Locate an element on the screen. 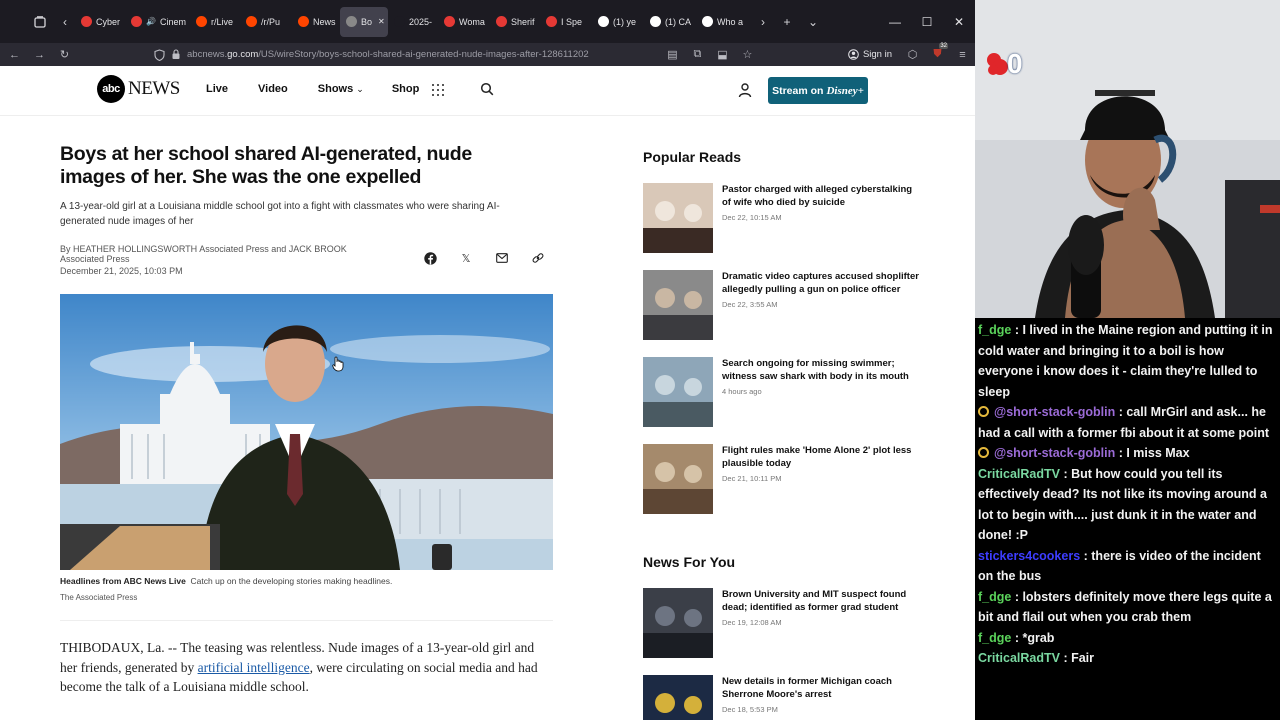 Image resolution: width=1280 pixels, height=720 pixels. screenshot-icon: ⧉ is located at coordinates (697, 54).